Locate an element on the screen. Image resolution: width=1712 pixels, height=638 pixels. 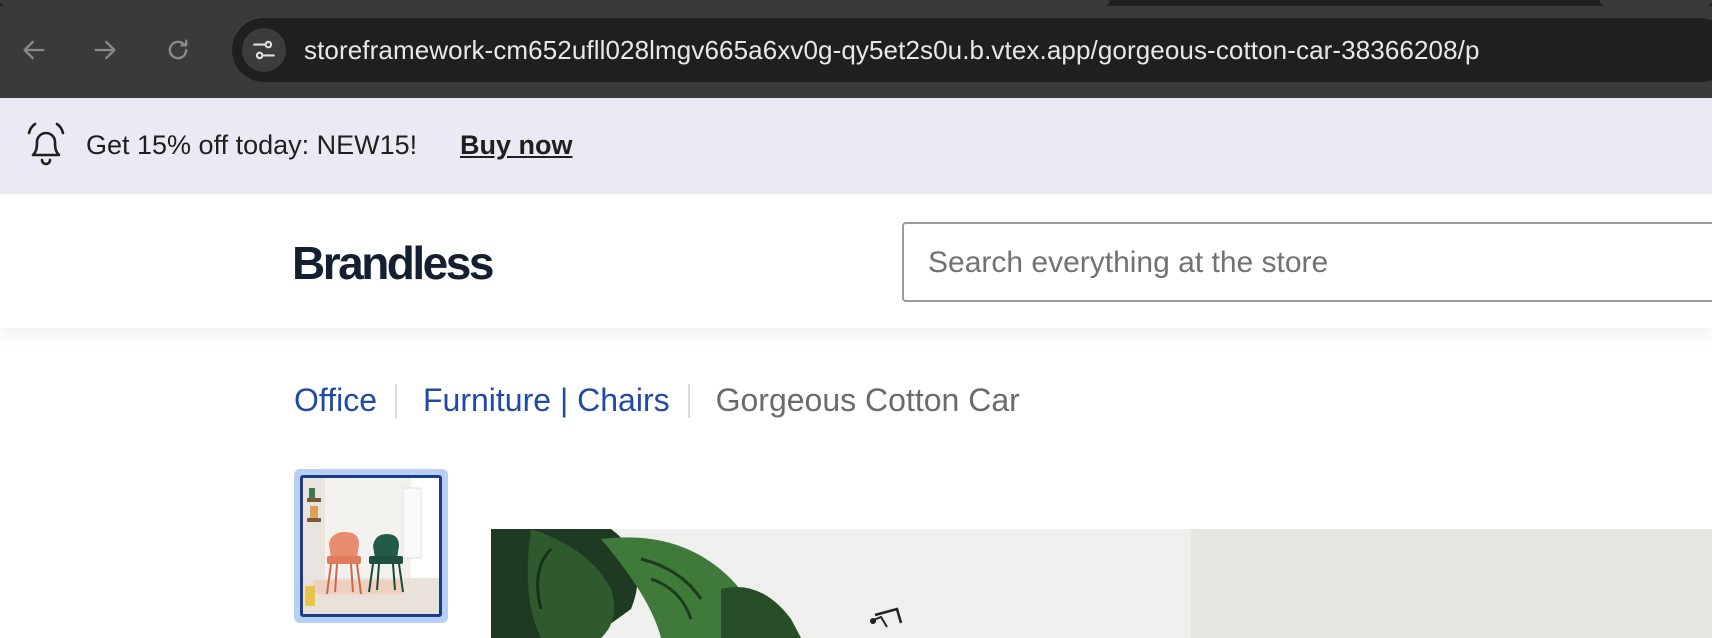
breadcrumb-current: Gorgeous Cotton Car is located at coordinates (867, 400).